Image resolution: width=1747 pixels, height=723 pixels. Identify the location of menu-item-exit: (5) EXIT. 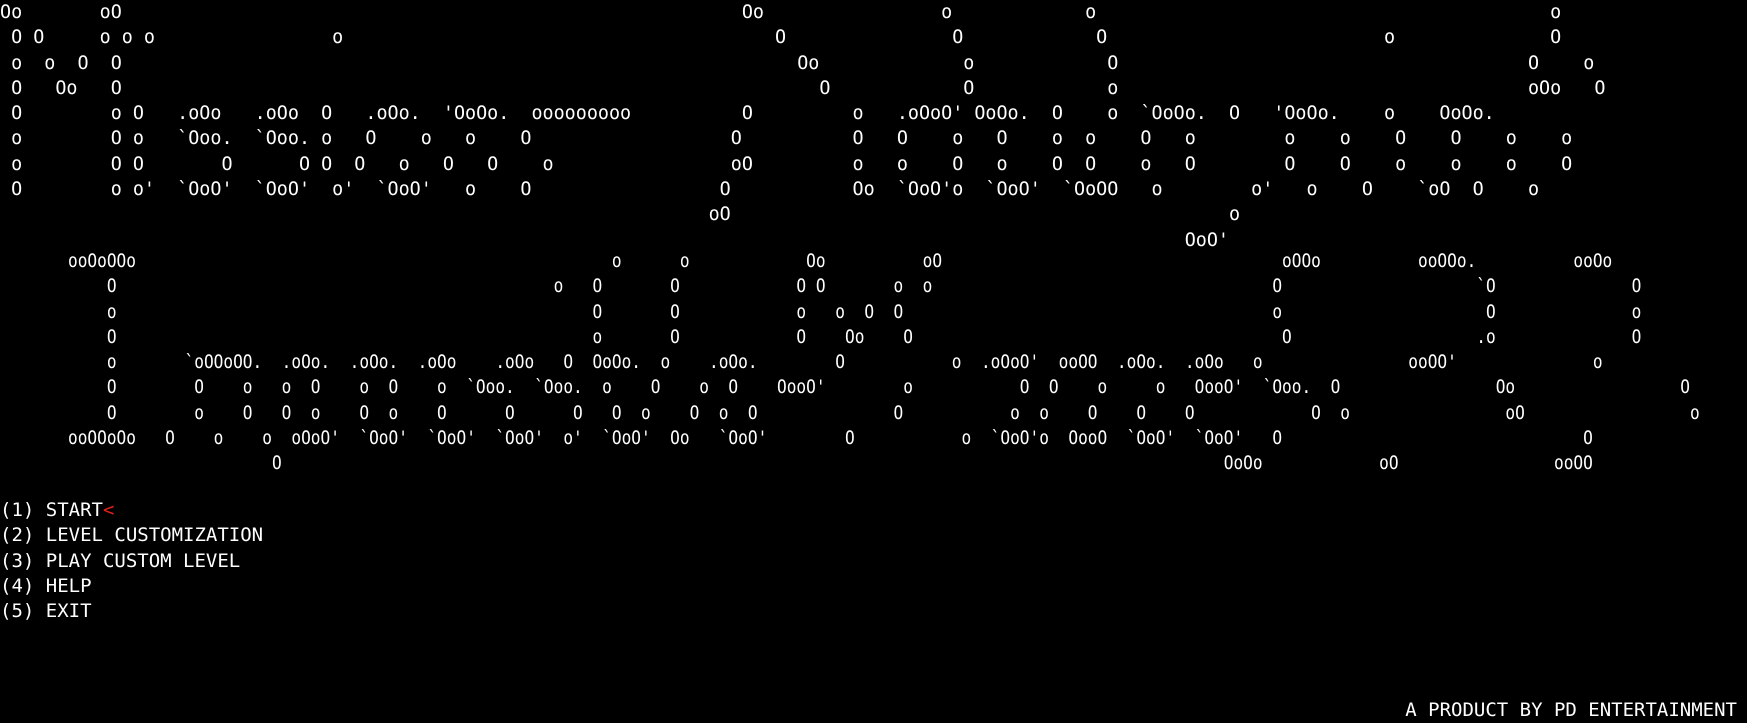
(131, 611).